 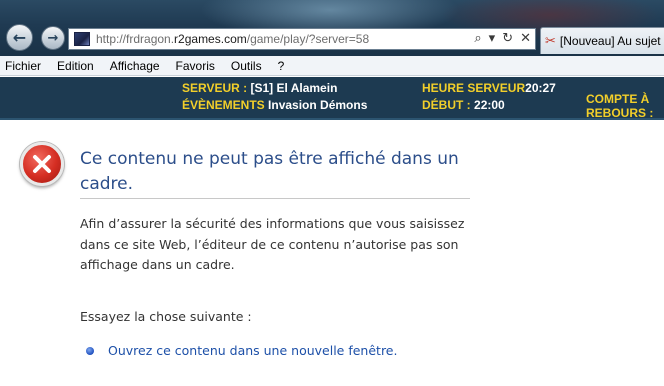 I want to click on error-x-icon, so click(x=42, y=164).